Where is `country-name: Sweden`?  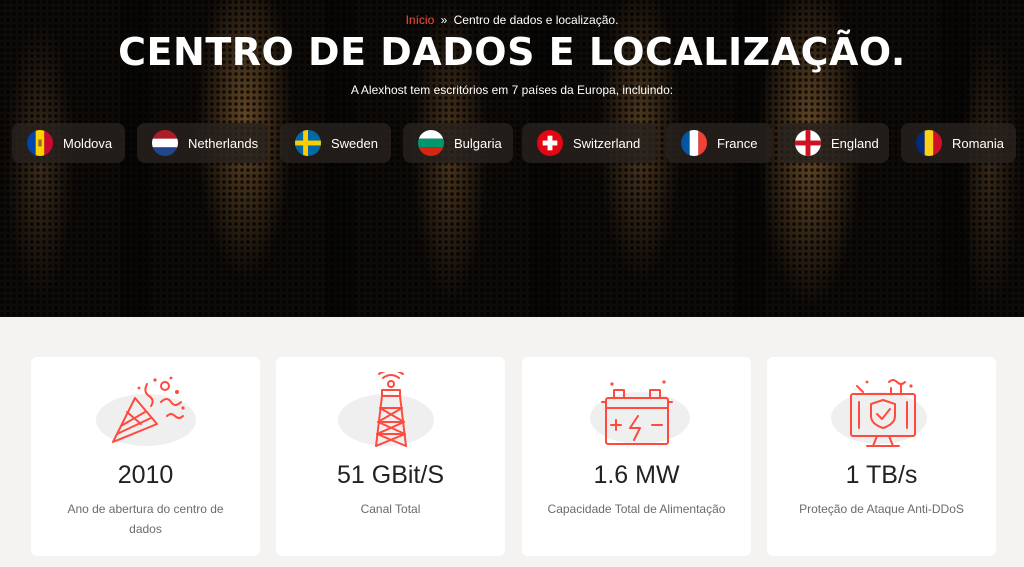 country-name: Sweden is located at coordinates (354, 143).